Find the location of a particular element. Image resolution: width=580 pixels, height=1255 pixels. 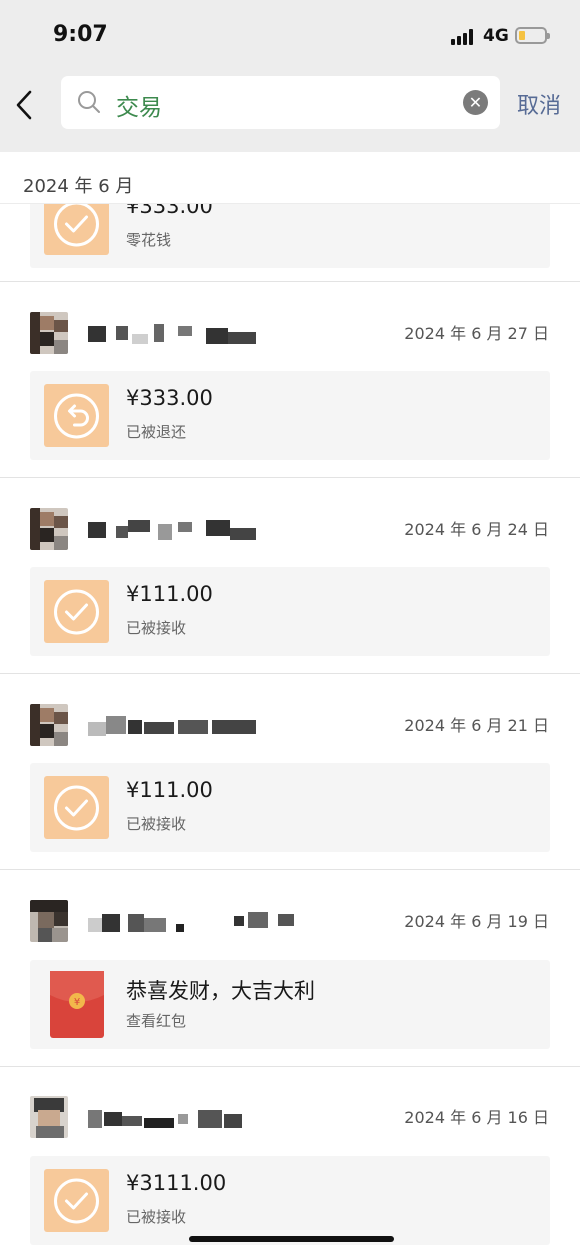

month-section-header: 2024 年 6 月 is located at coordinates (290, 178).